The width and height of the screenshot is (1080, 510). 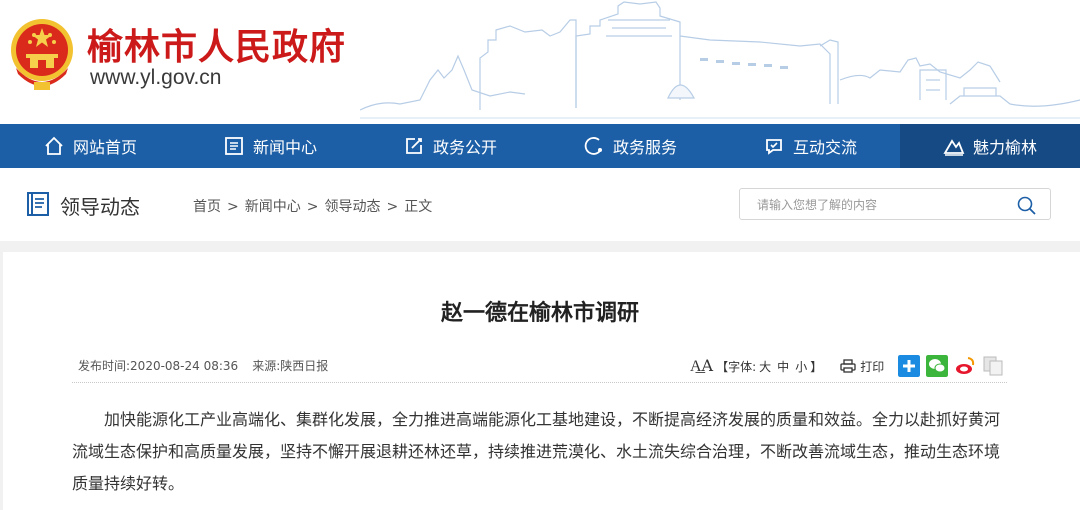 I want to click on print-button: 打印, so click(x=862, y=366).